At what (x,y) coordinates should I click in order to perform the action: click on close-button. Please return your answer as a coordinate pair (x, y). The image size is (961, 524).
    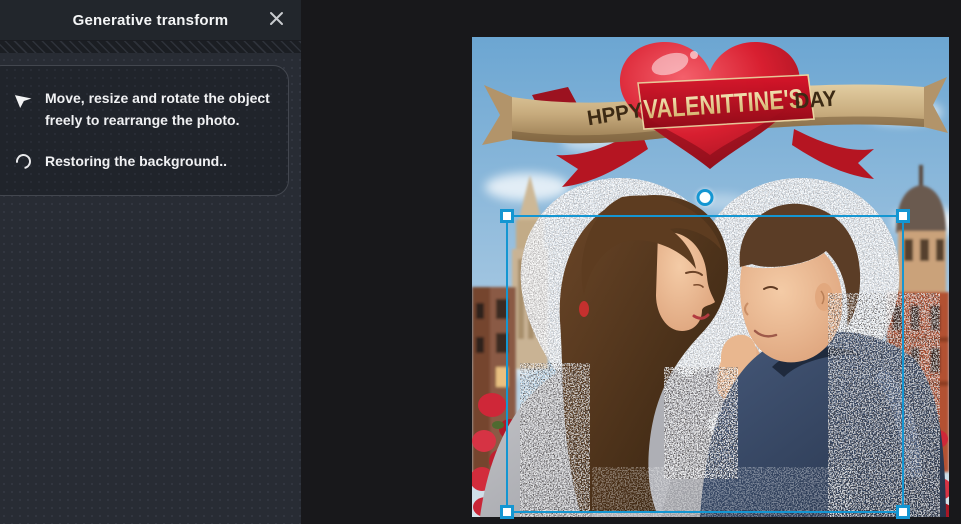
    Looking at the image, I should click on (276, 20).